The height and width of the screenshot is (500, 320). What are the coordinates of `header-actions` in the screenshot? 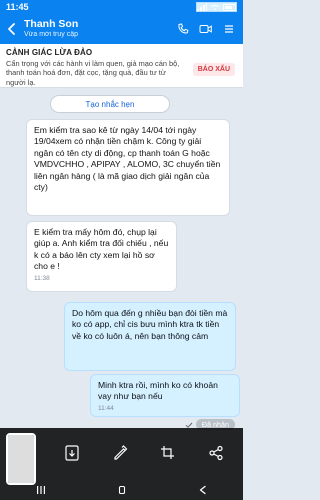 It's located at (210, 29).